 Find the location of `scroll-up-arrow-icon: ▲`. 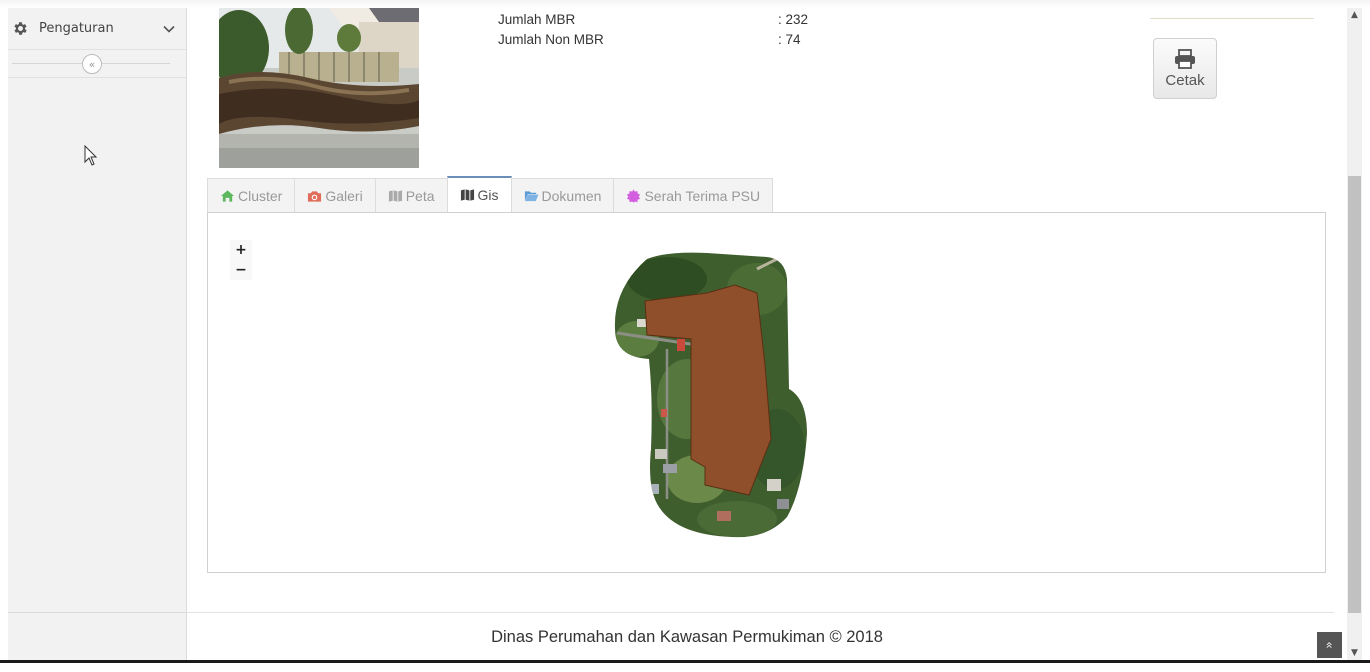

scroll-up-arrow-icon: ▲ is located at coordinates (1354, 15).